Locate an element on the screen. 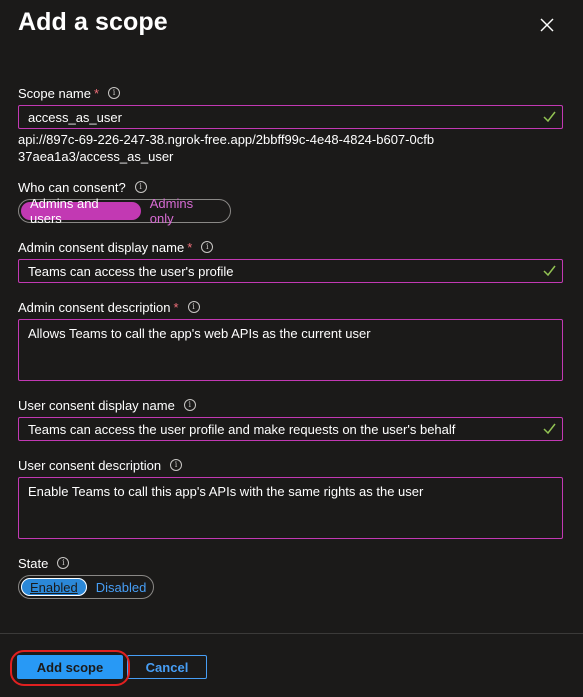 This screenshot has width=583, height=697. who-can-consent-toggle: Admins and users Admins only is located at coordinates (124, 211).